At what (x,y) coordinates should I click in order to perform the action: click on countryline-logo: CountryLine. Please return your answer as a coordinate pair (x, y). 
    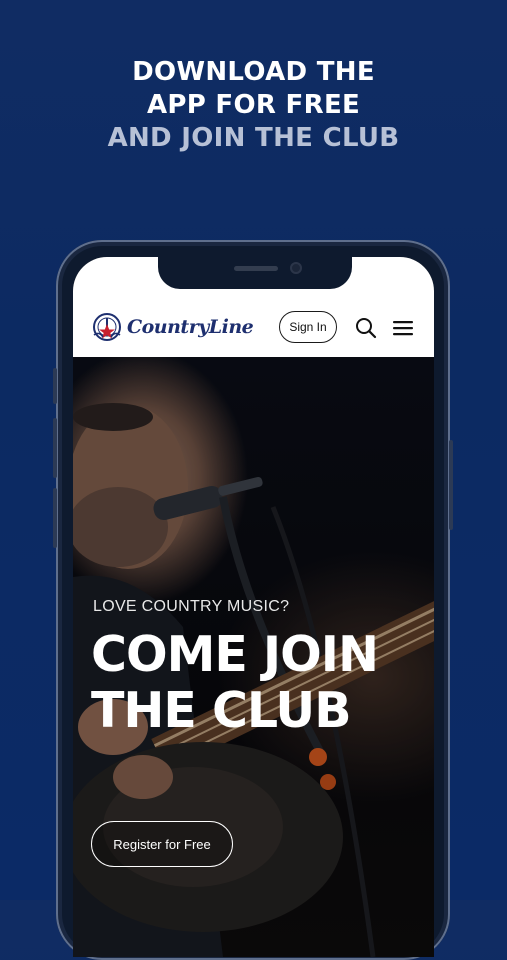
    Looking at the image, I should click on (172, 327).